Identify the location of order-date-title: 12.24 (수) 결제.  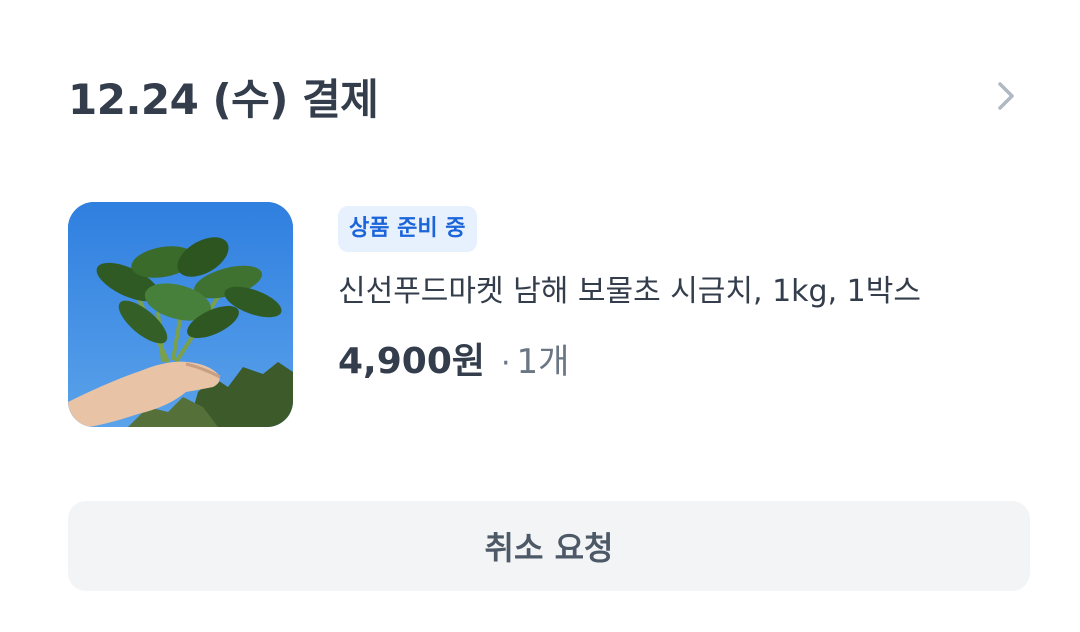
(223, 99).